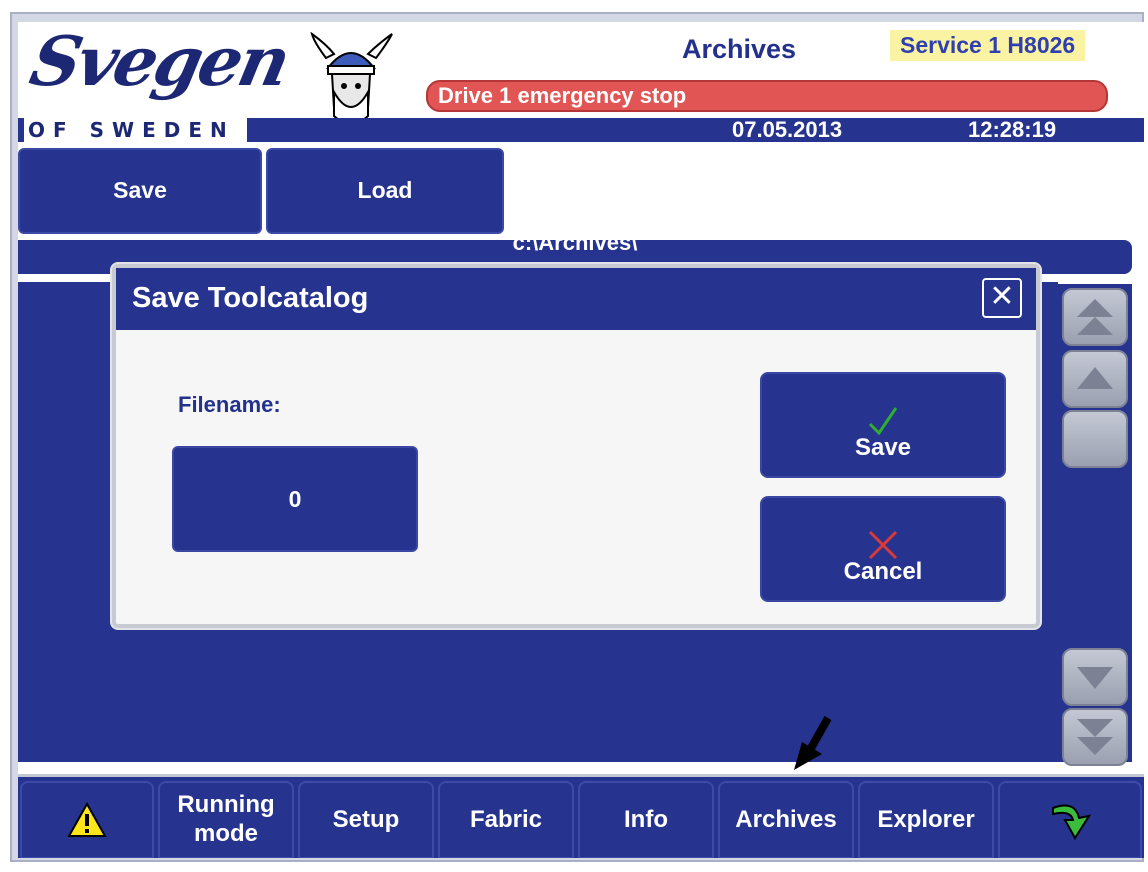  What do you see at coordinates (135, 130) in the screenshot?
I see `brand-subtitle: OF SWEDEN` at bounding box center [135, 130].